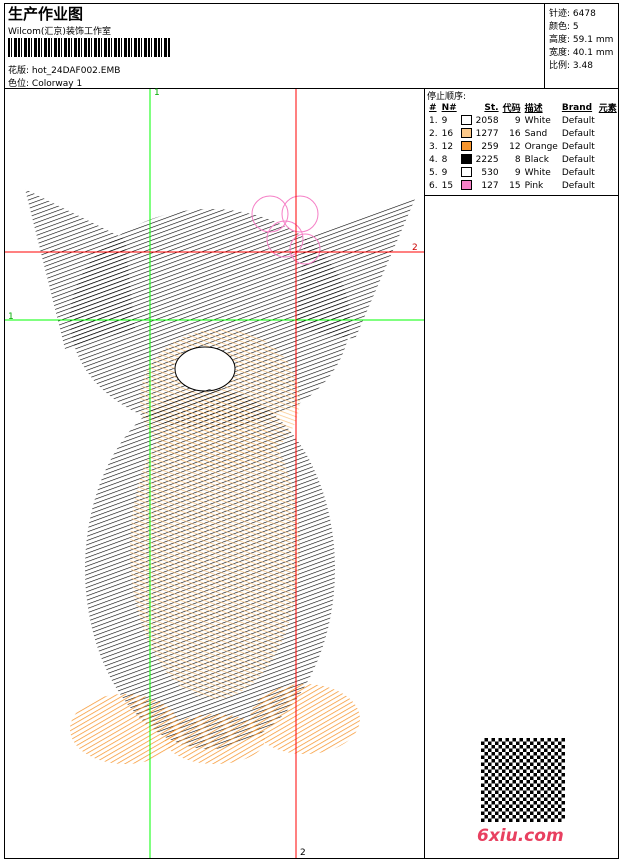 This screenshot has width=620, height=860. Describe the element at coordinates (59, 32) in the screenshot. I see `studio-name: Wilcom(汇京)装饰工作室` at that location.